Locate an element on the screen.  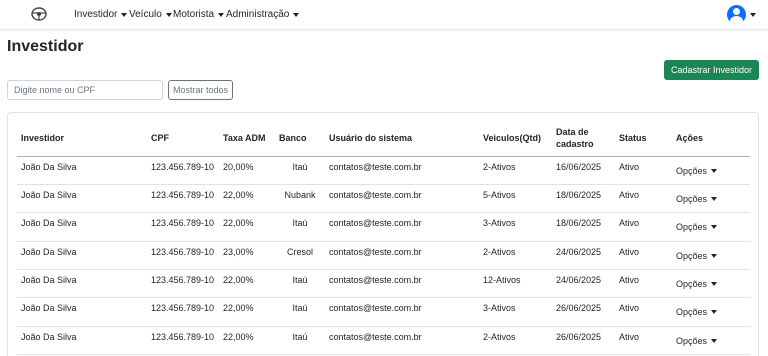
nav-administracao: Administração is located at coordinates (263, 14).